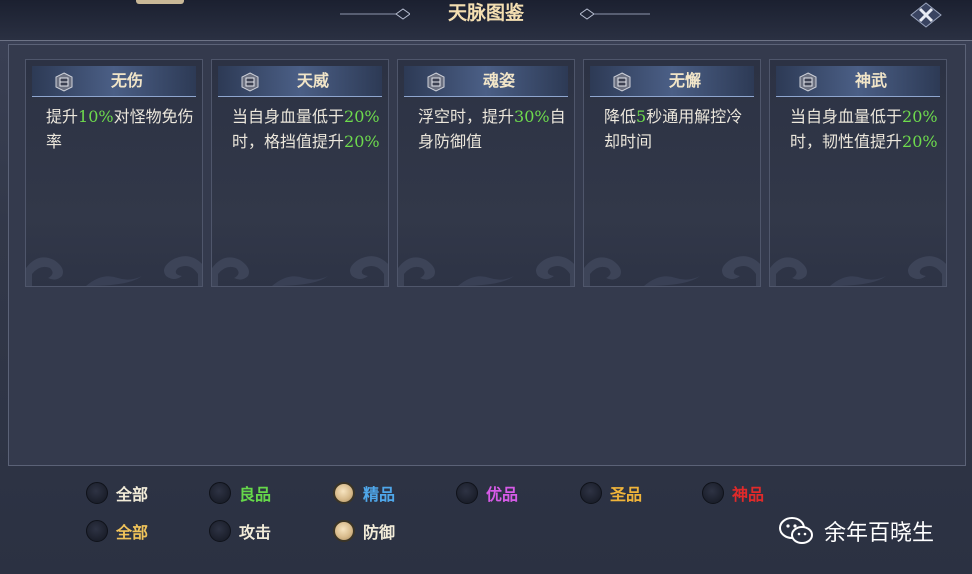 The width and height of the screenshot is (972, 574). I want to click on wechat-icon, so click(796, 530).